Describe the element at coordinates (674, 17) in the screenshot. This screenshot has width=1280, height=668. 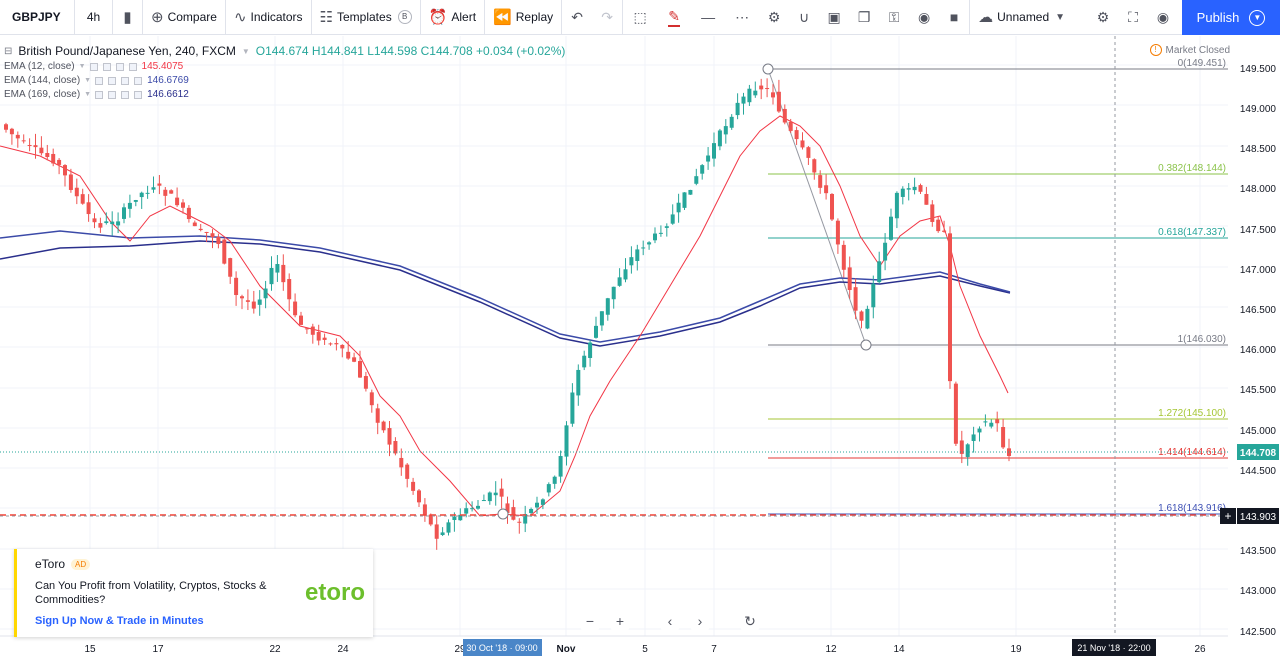
I see `brush-tool-button: ✎` at that location.